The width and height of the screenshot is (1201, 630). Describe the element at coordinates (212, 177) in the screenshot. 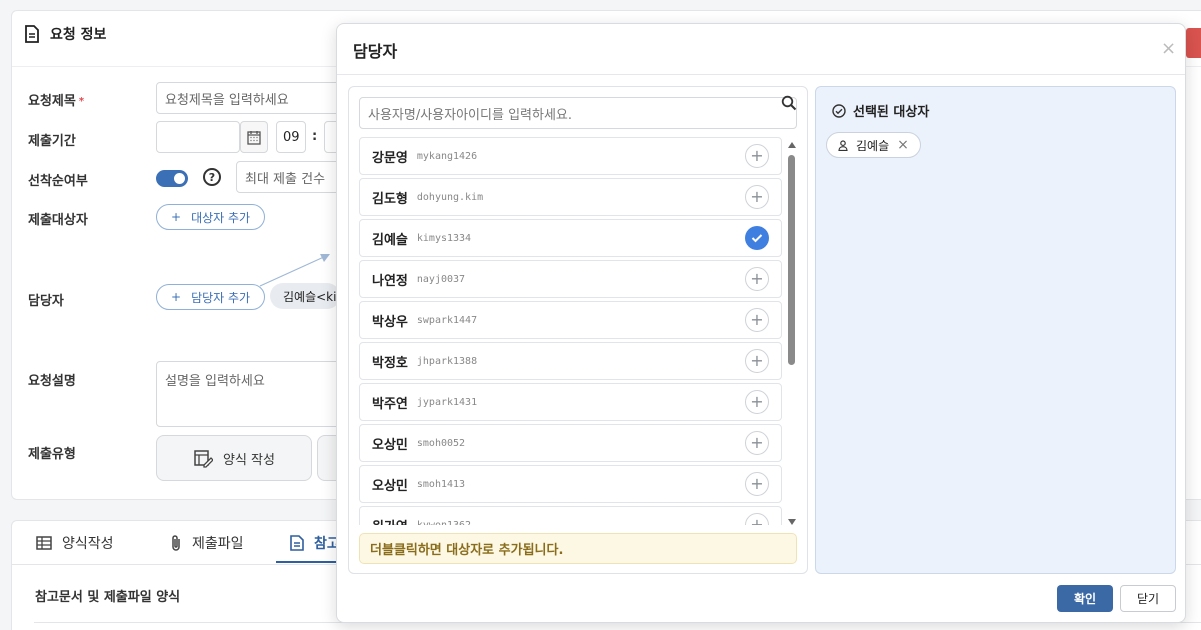

I see `help-icon: ?` at that location.